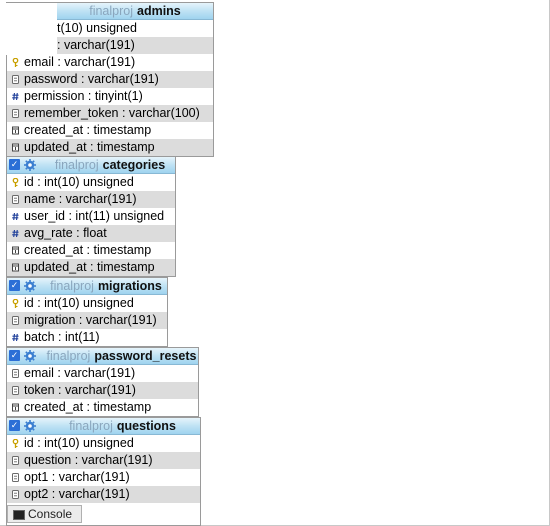  Describe the element at coordinates (80, 199) in the screenshot. I see `column-label: name : varchar(191)` at that location.